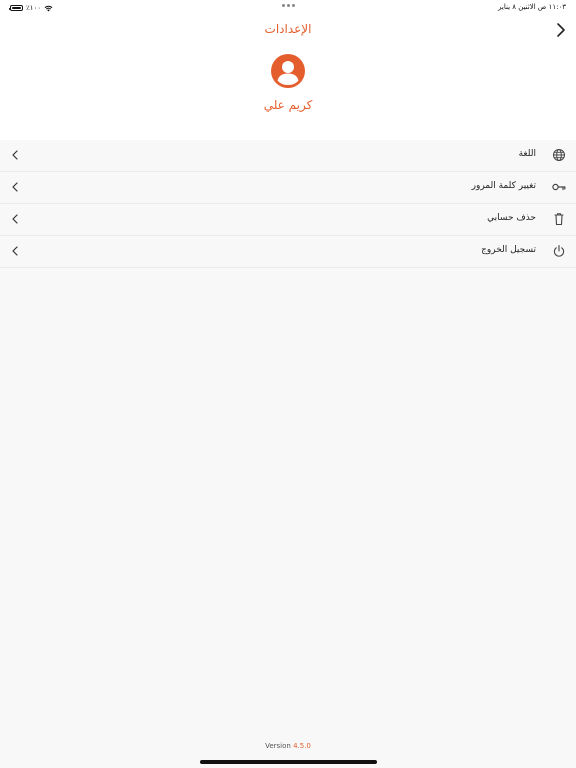 Image resolution: width=576 pixels, height=768 pixels. What do you see at coordinates (288, 252) in the screenshot?
I see `menu-item-logout: تسجيل الخروج` at bounding box center [288, 252].